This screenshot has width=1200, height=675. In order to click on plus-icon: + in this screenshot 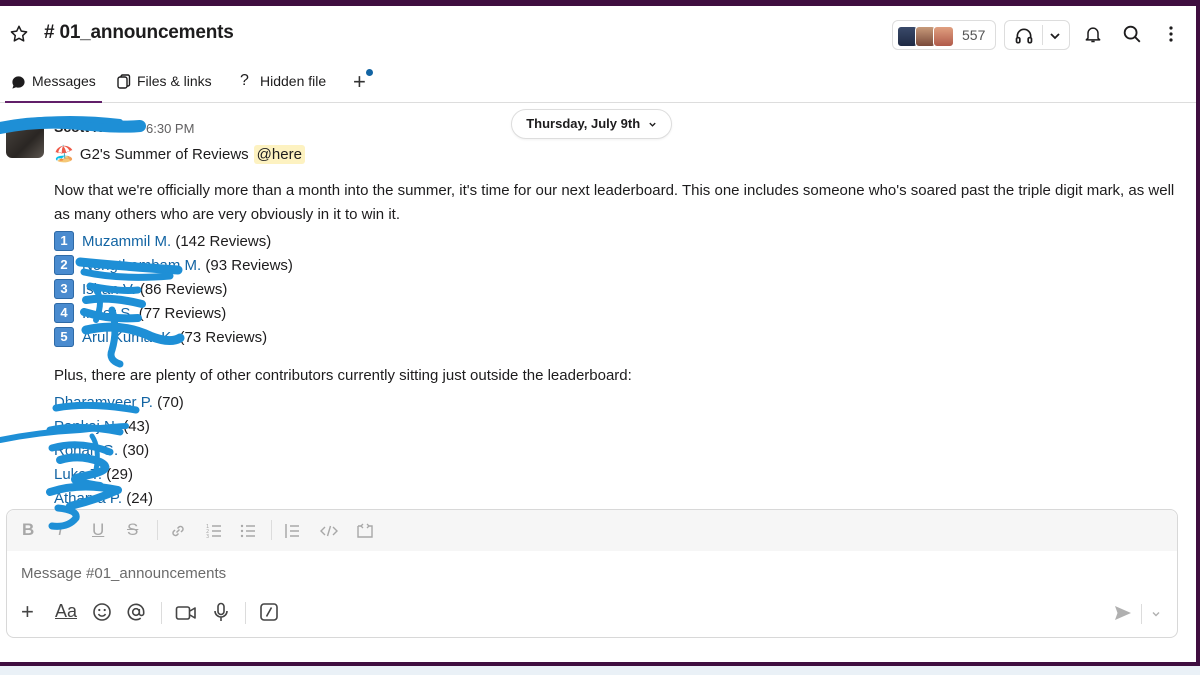, I will do `click(27, 612)`.